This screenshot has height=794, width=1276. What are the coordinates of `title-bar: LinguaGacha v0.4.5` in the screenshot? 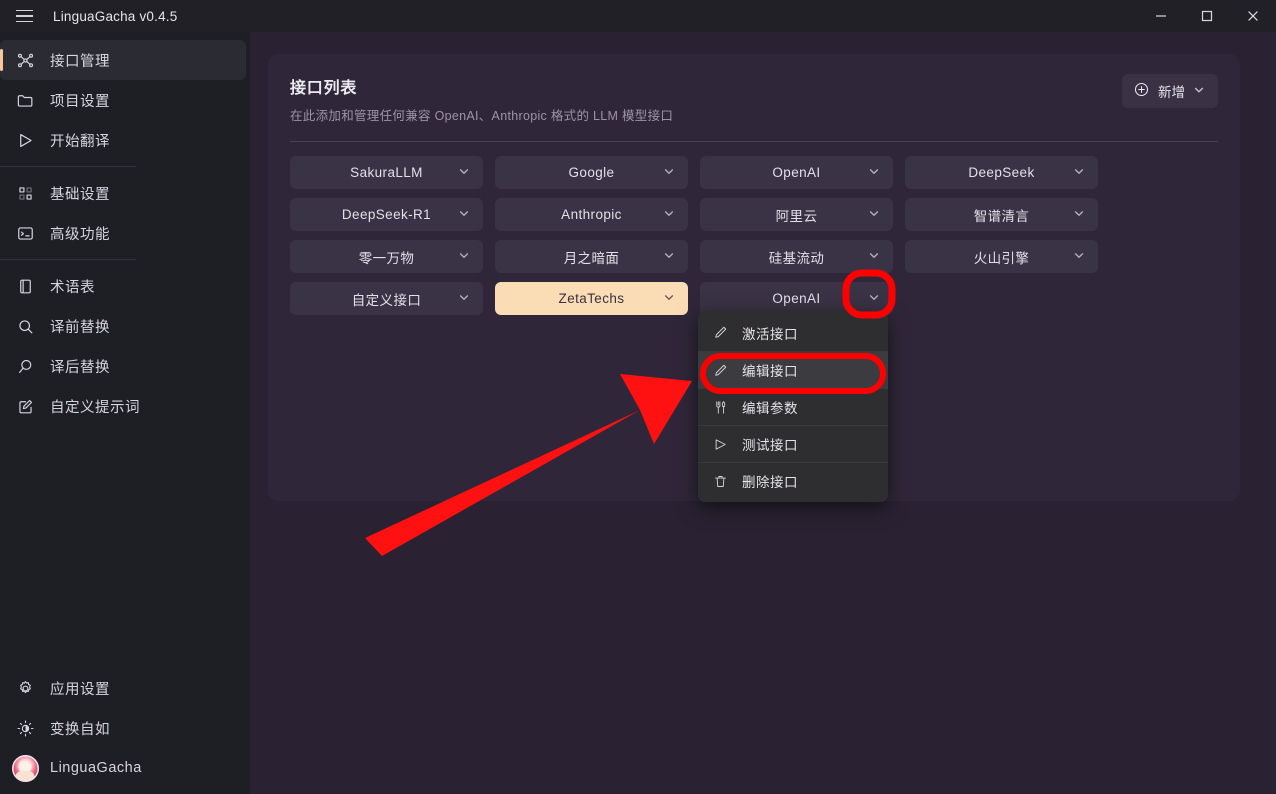 It's located at (638, 16).